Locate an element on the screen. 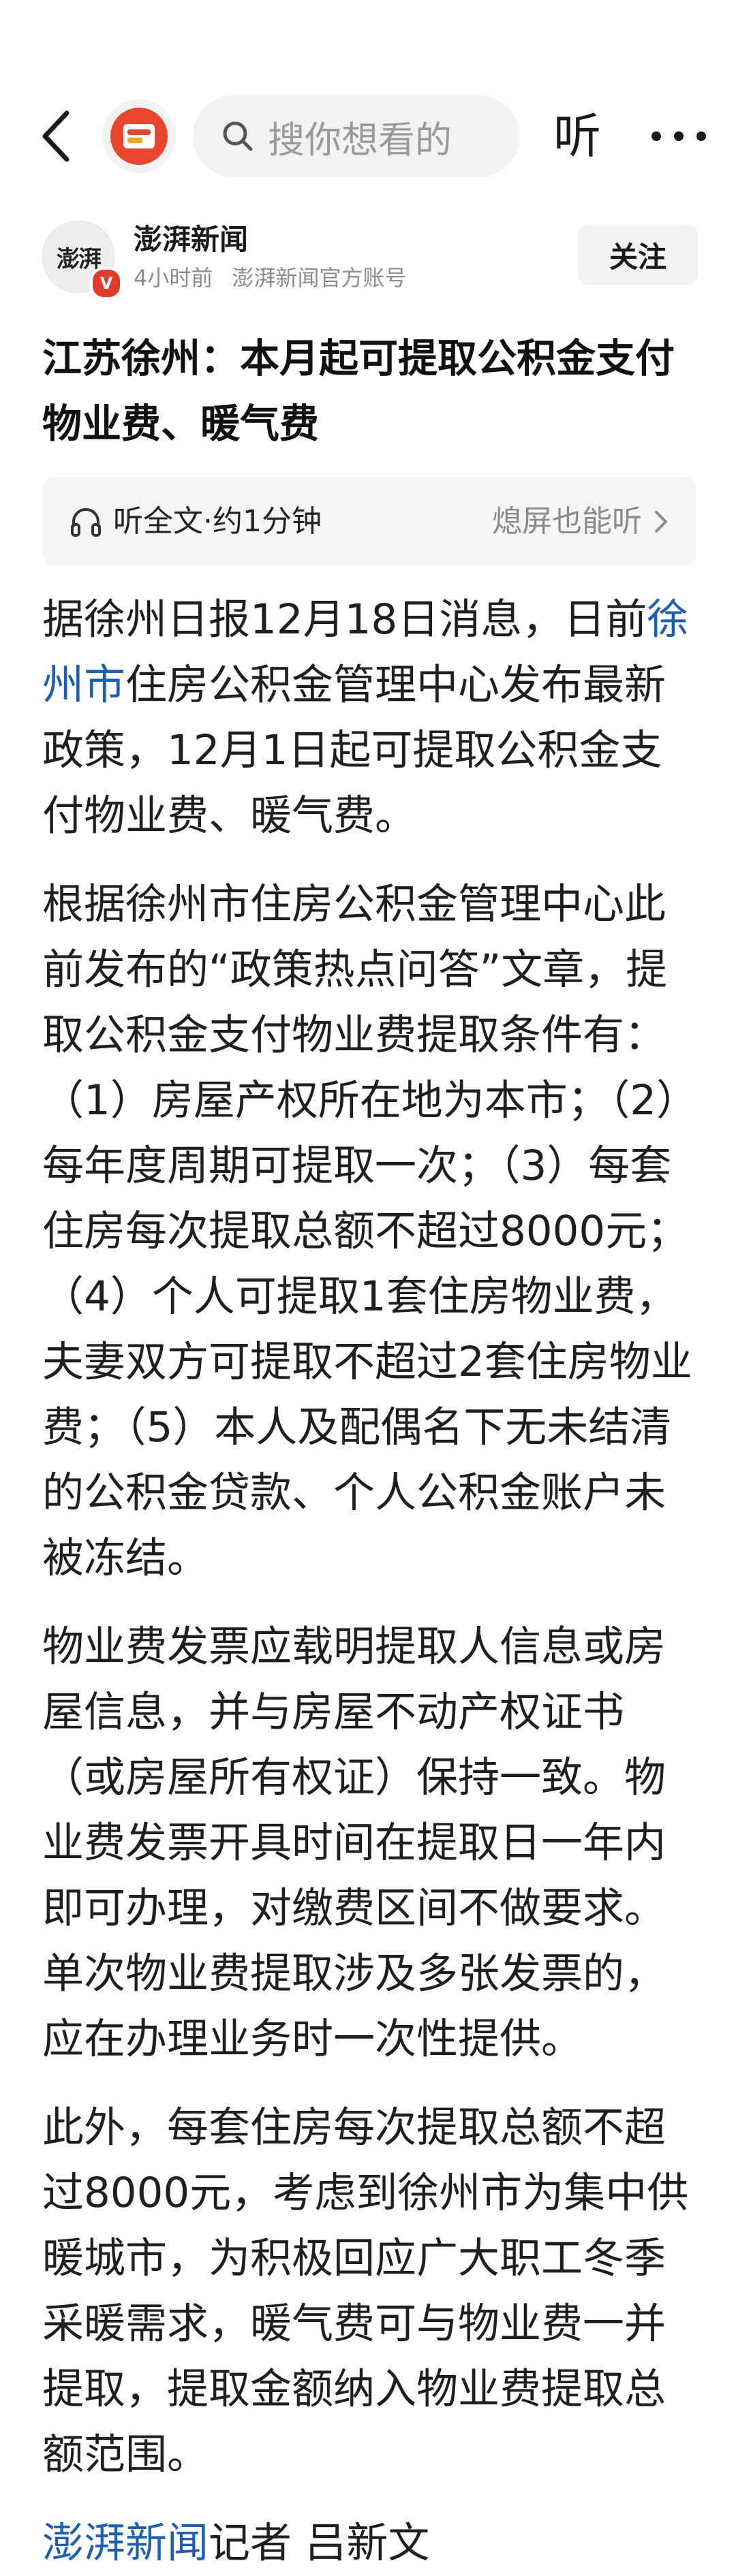 The image size is (736, 2576). chevron-left-icon is located at coordinates (56, 136).